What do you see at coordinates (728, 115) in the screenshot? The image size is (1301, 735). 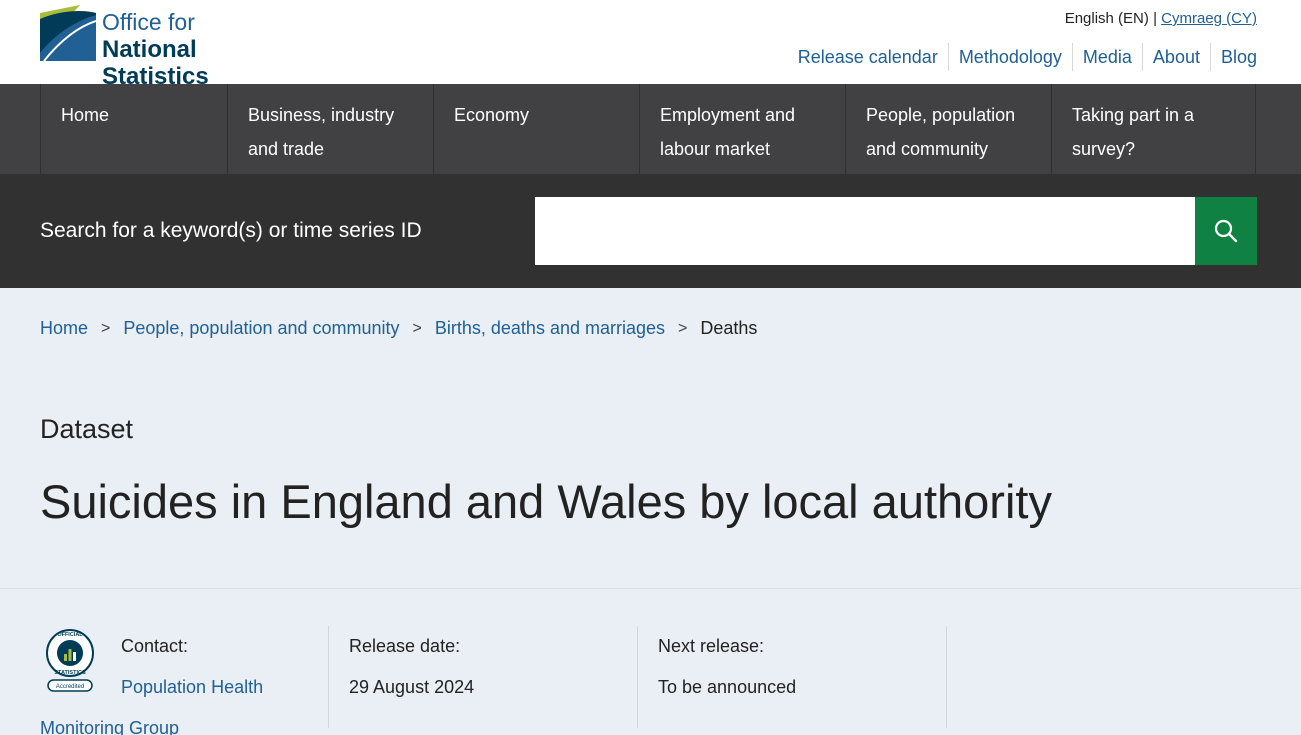 I see `nav-item-label: Employment and` at bounding box center [728, 115].